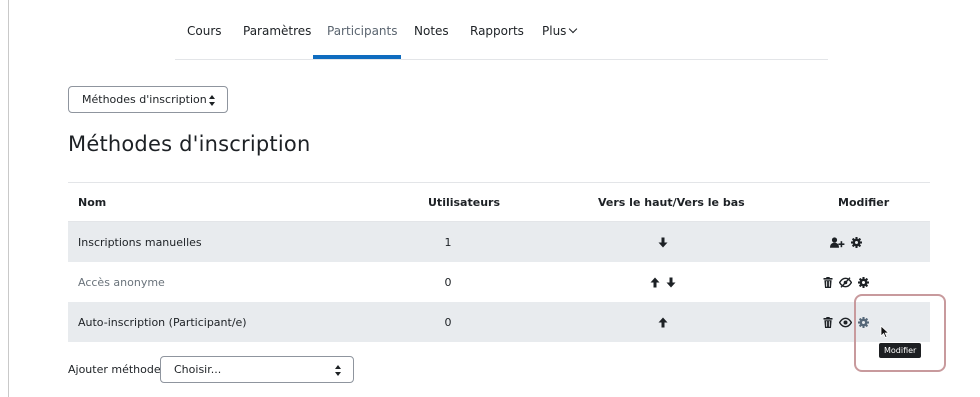 The height and width of the screenshot is (397, 980). I want to click on nav-item-label: Paramètres, so click(277, 31).